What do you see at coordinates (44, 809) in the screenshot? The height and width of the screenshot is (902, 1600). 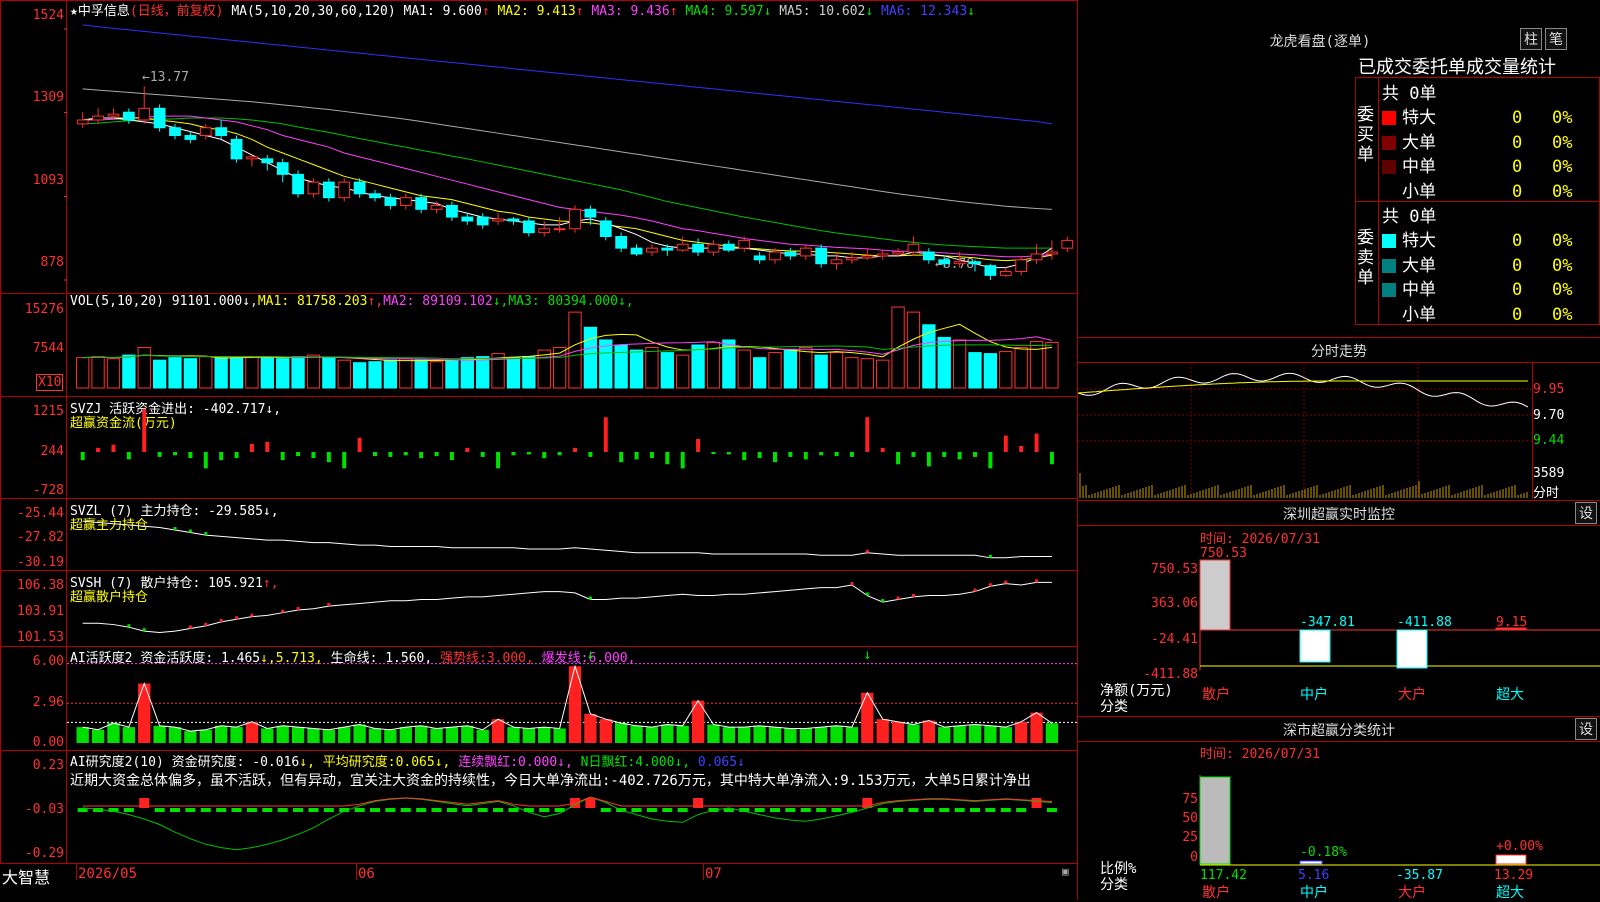 I see `ai2-axis-1: -0.03` at bounding box center [44, 809].